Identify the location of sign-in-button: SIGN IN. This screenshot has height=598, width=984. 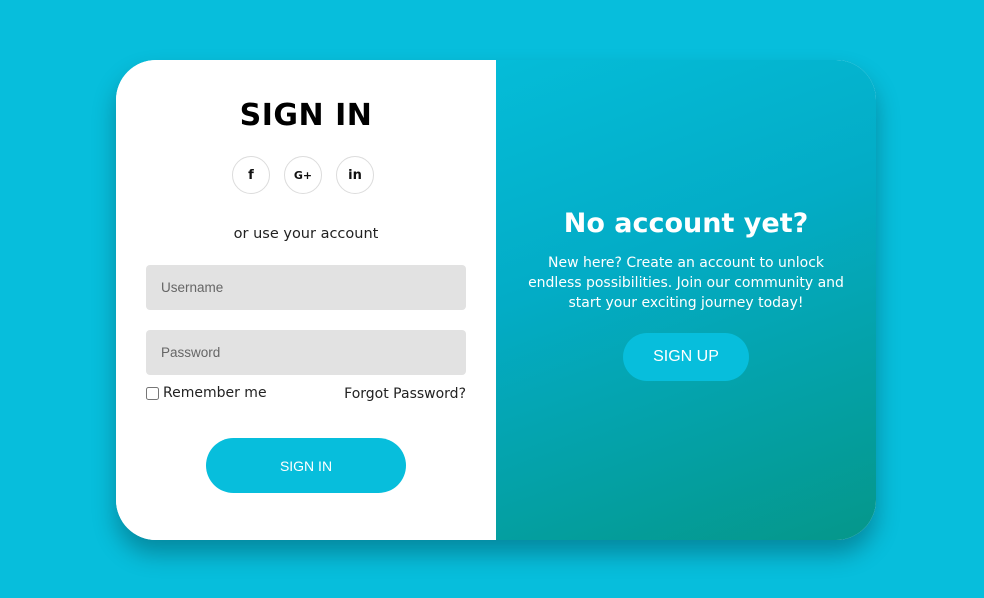
(306, 465).